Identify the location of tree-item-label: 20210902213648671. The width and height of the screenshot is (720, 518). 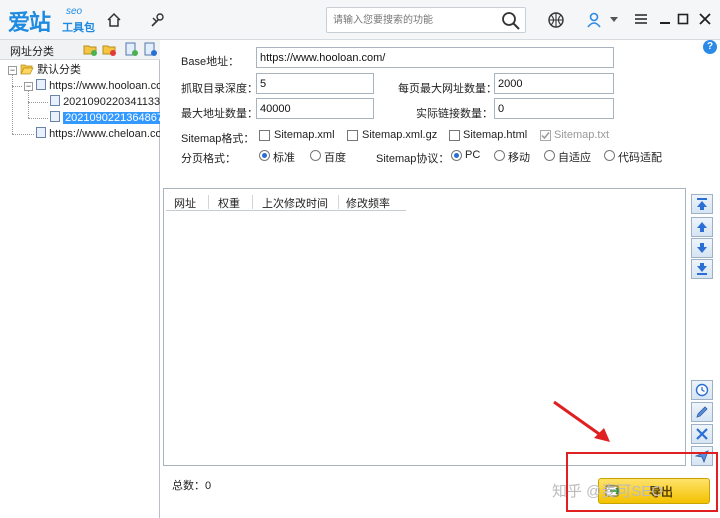
(111, 118).